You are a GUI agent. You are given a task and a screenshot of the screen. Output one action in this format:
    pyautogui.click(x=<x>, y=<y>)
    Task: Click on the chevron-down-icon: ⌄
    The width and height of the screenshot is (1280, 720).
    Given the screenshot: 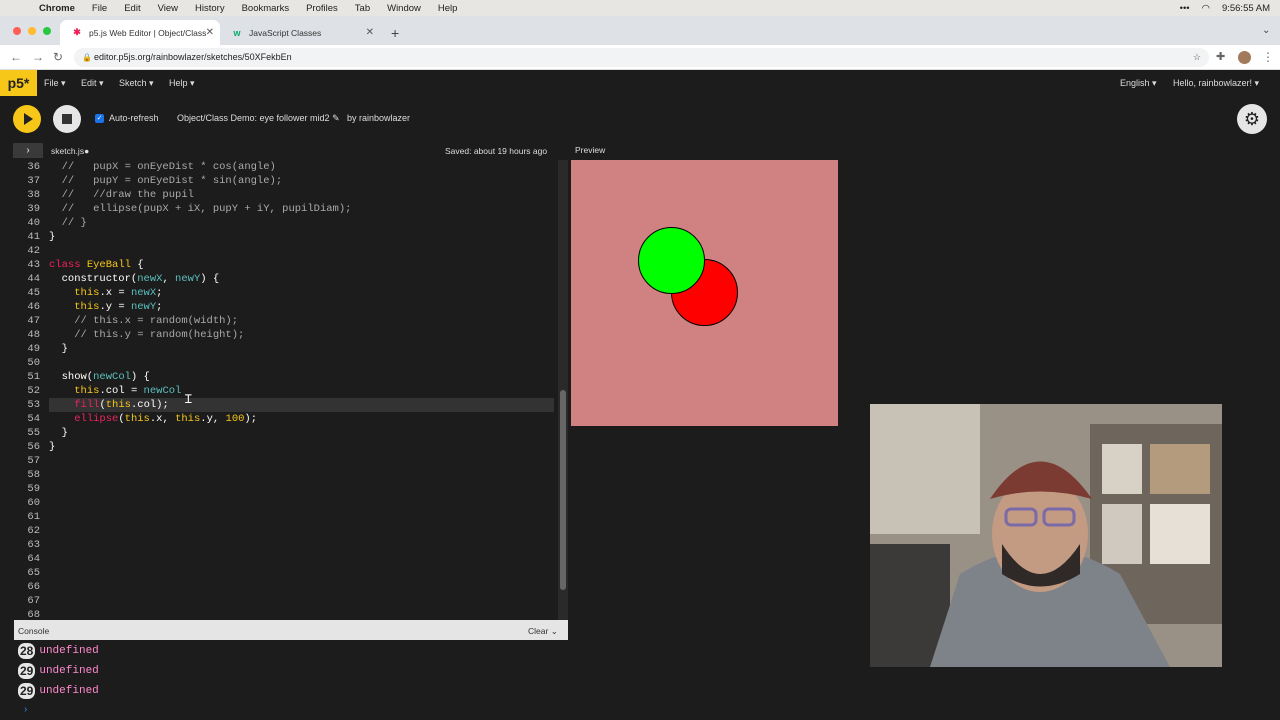 What is the action you would take?
    pyautogui.click(x=554, y=631)
    